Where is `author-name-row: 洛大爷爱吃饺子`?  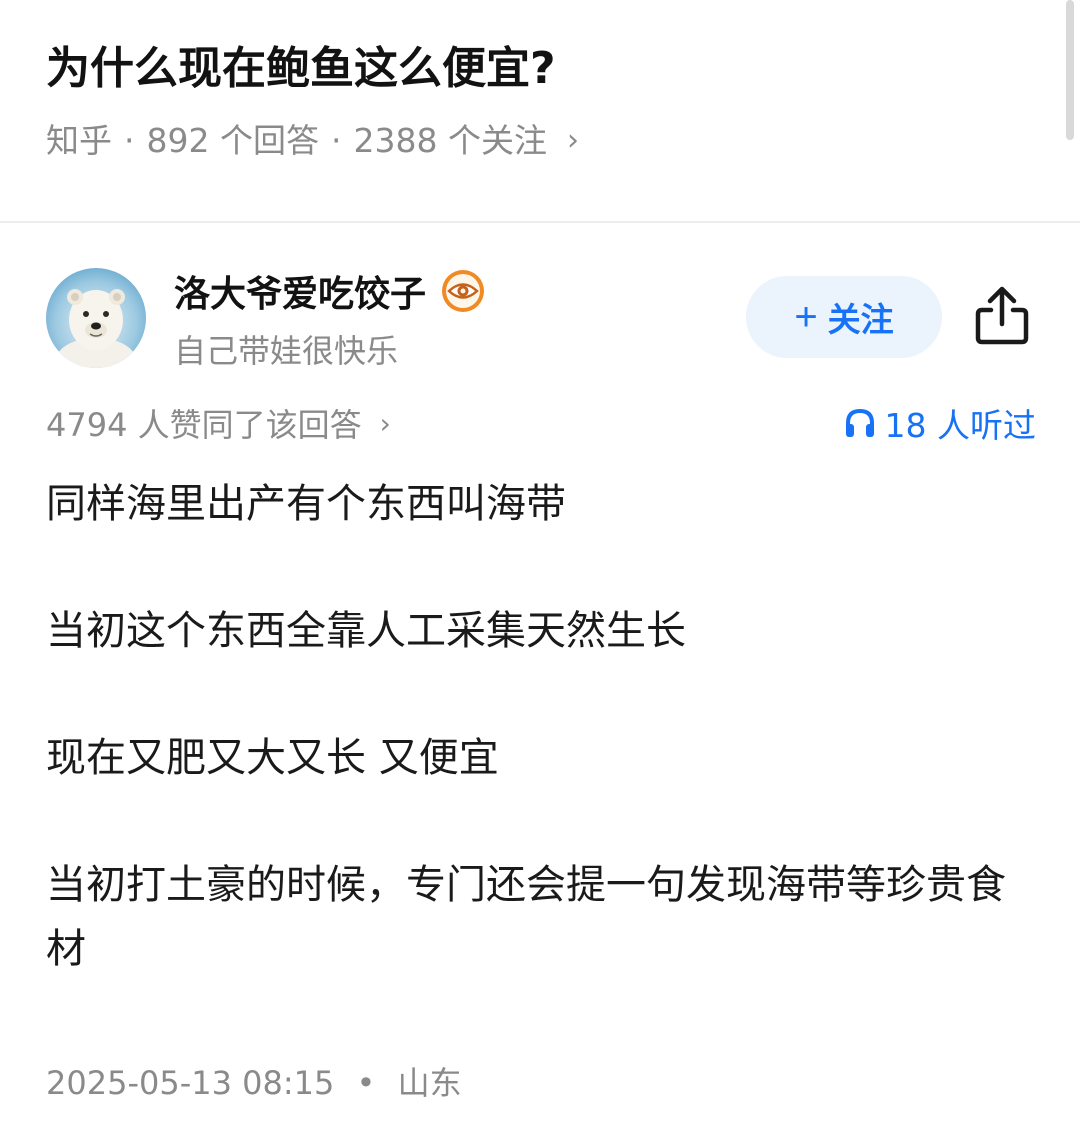 author-name-row: 洛大爷爱吃饺子 is located at coordinates (330, 291).